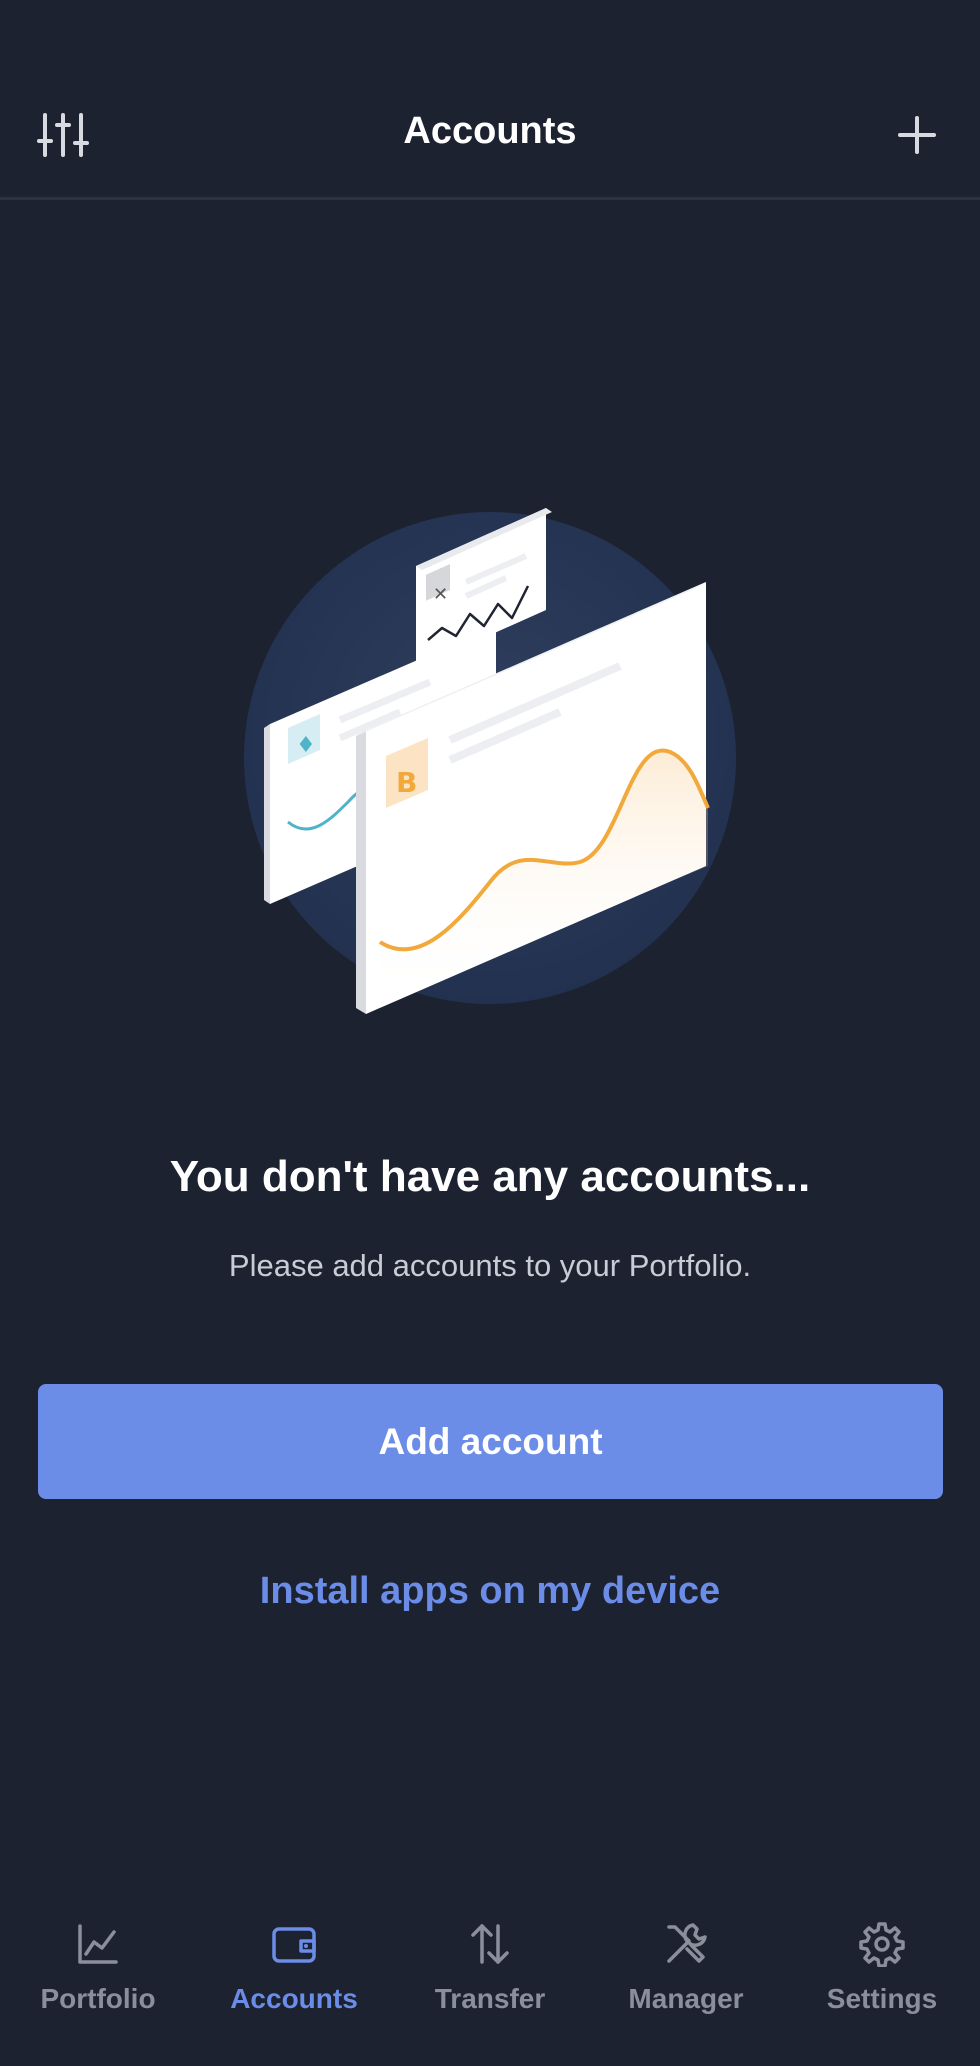 The height and width of the screenshot is (2066, 980). What do you see at coordinates (490, 1944) in the screenshot?
I see `transfer-icon` at bounding box center [490, 1944].